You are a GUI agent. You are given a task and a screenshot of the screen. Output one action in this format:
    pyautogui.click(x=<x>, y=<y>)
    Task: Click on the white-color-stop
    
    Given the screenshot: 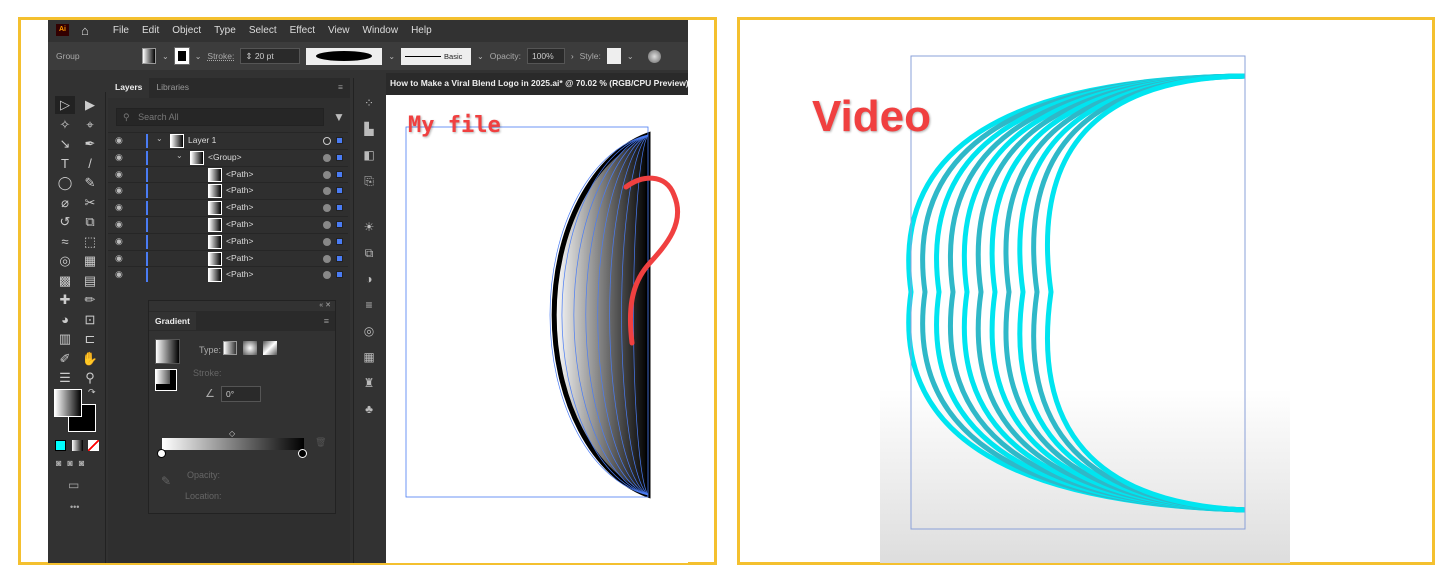 What is the action you would take?
    pyautogui.click(x=161, y=453)
    